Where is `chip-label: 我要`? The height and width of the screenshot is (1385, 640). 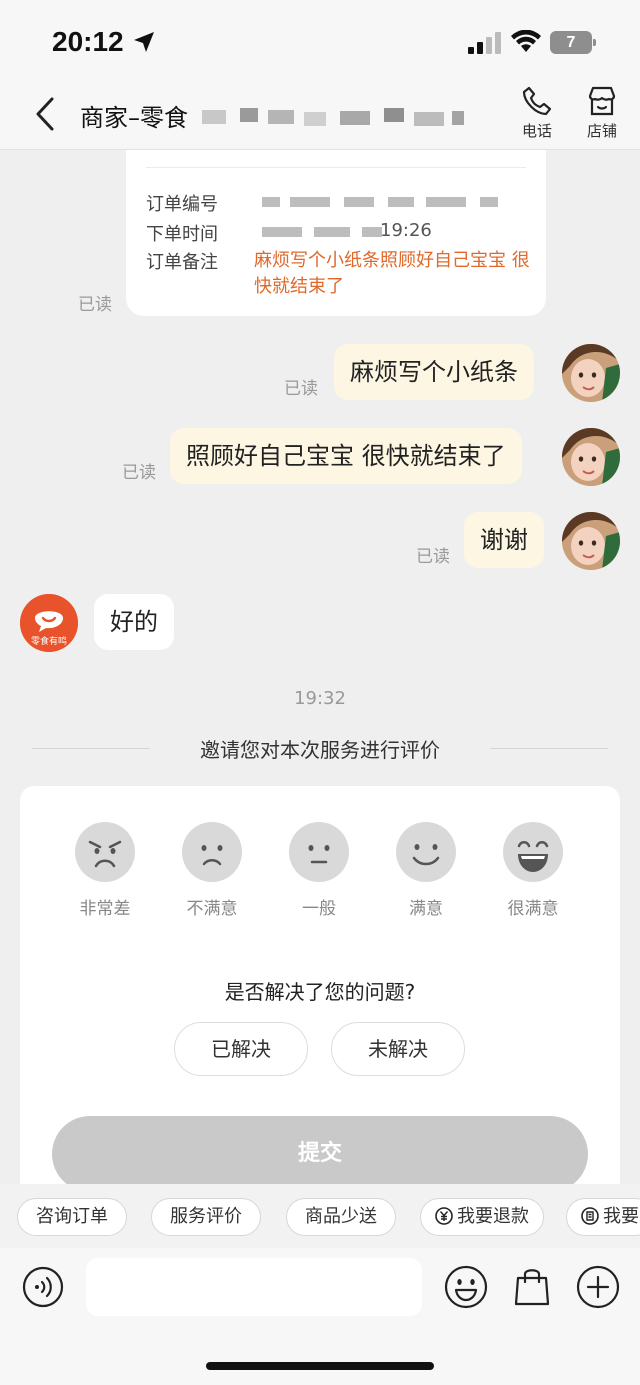 chip-label: 我要 is located at coordinates (621, 1216).